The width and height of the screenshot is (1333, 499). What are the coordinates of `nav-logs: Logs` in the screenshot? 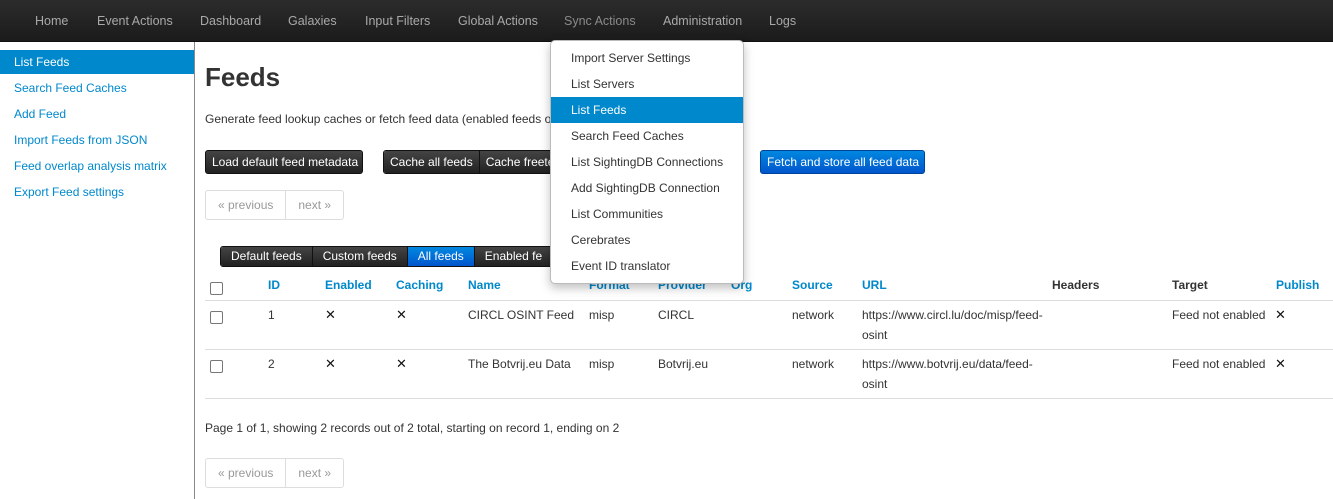 It's located at (782, 21).